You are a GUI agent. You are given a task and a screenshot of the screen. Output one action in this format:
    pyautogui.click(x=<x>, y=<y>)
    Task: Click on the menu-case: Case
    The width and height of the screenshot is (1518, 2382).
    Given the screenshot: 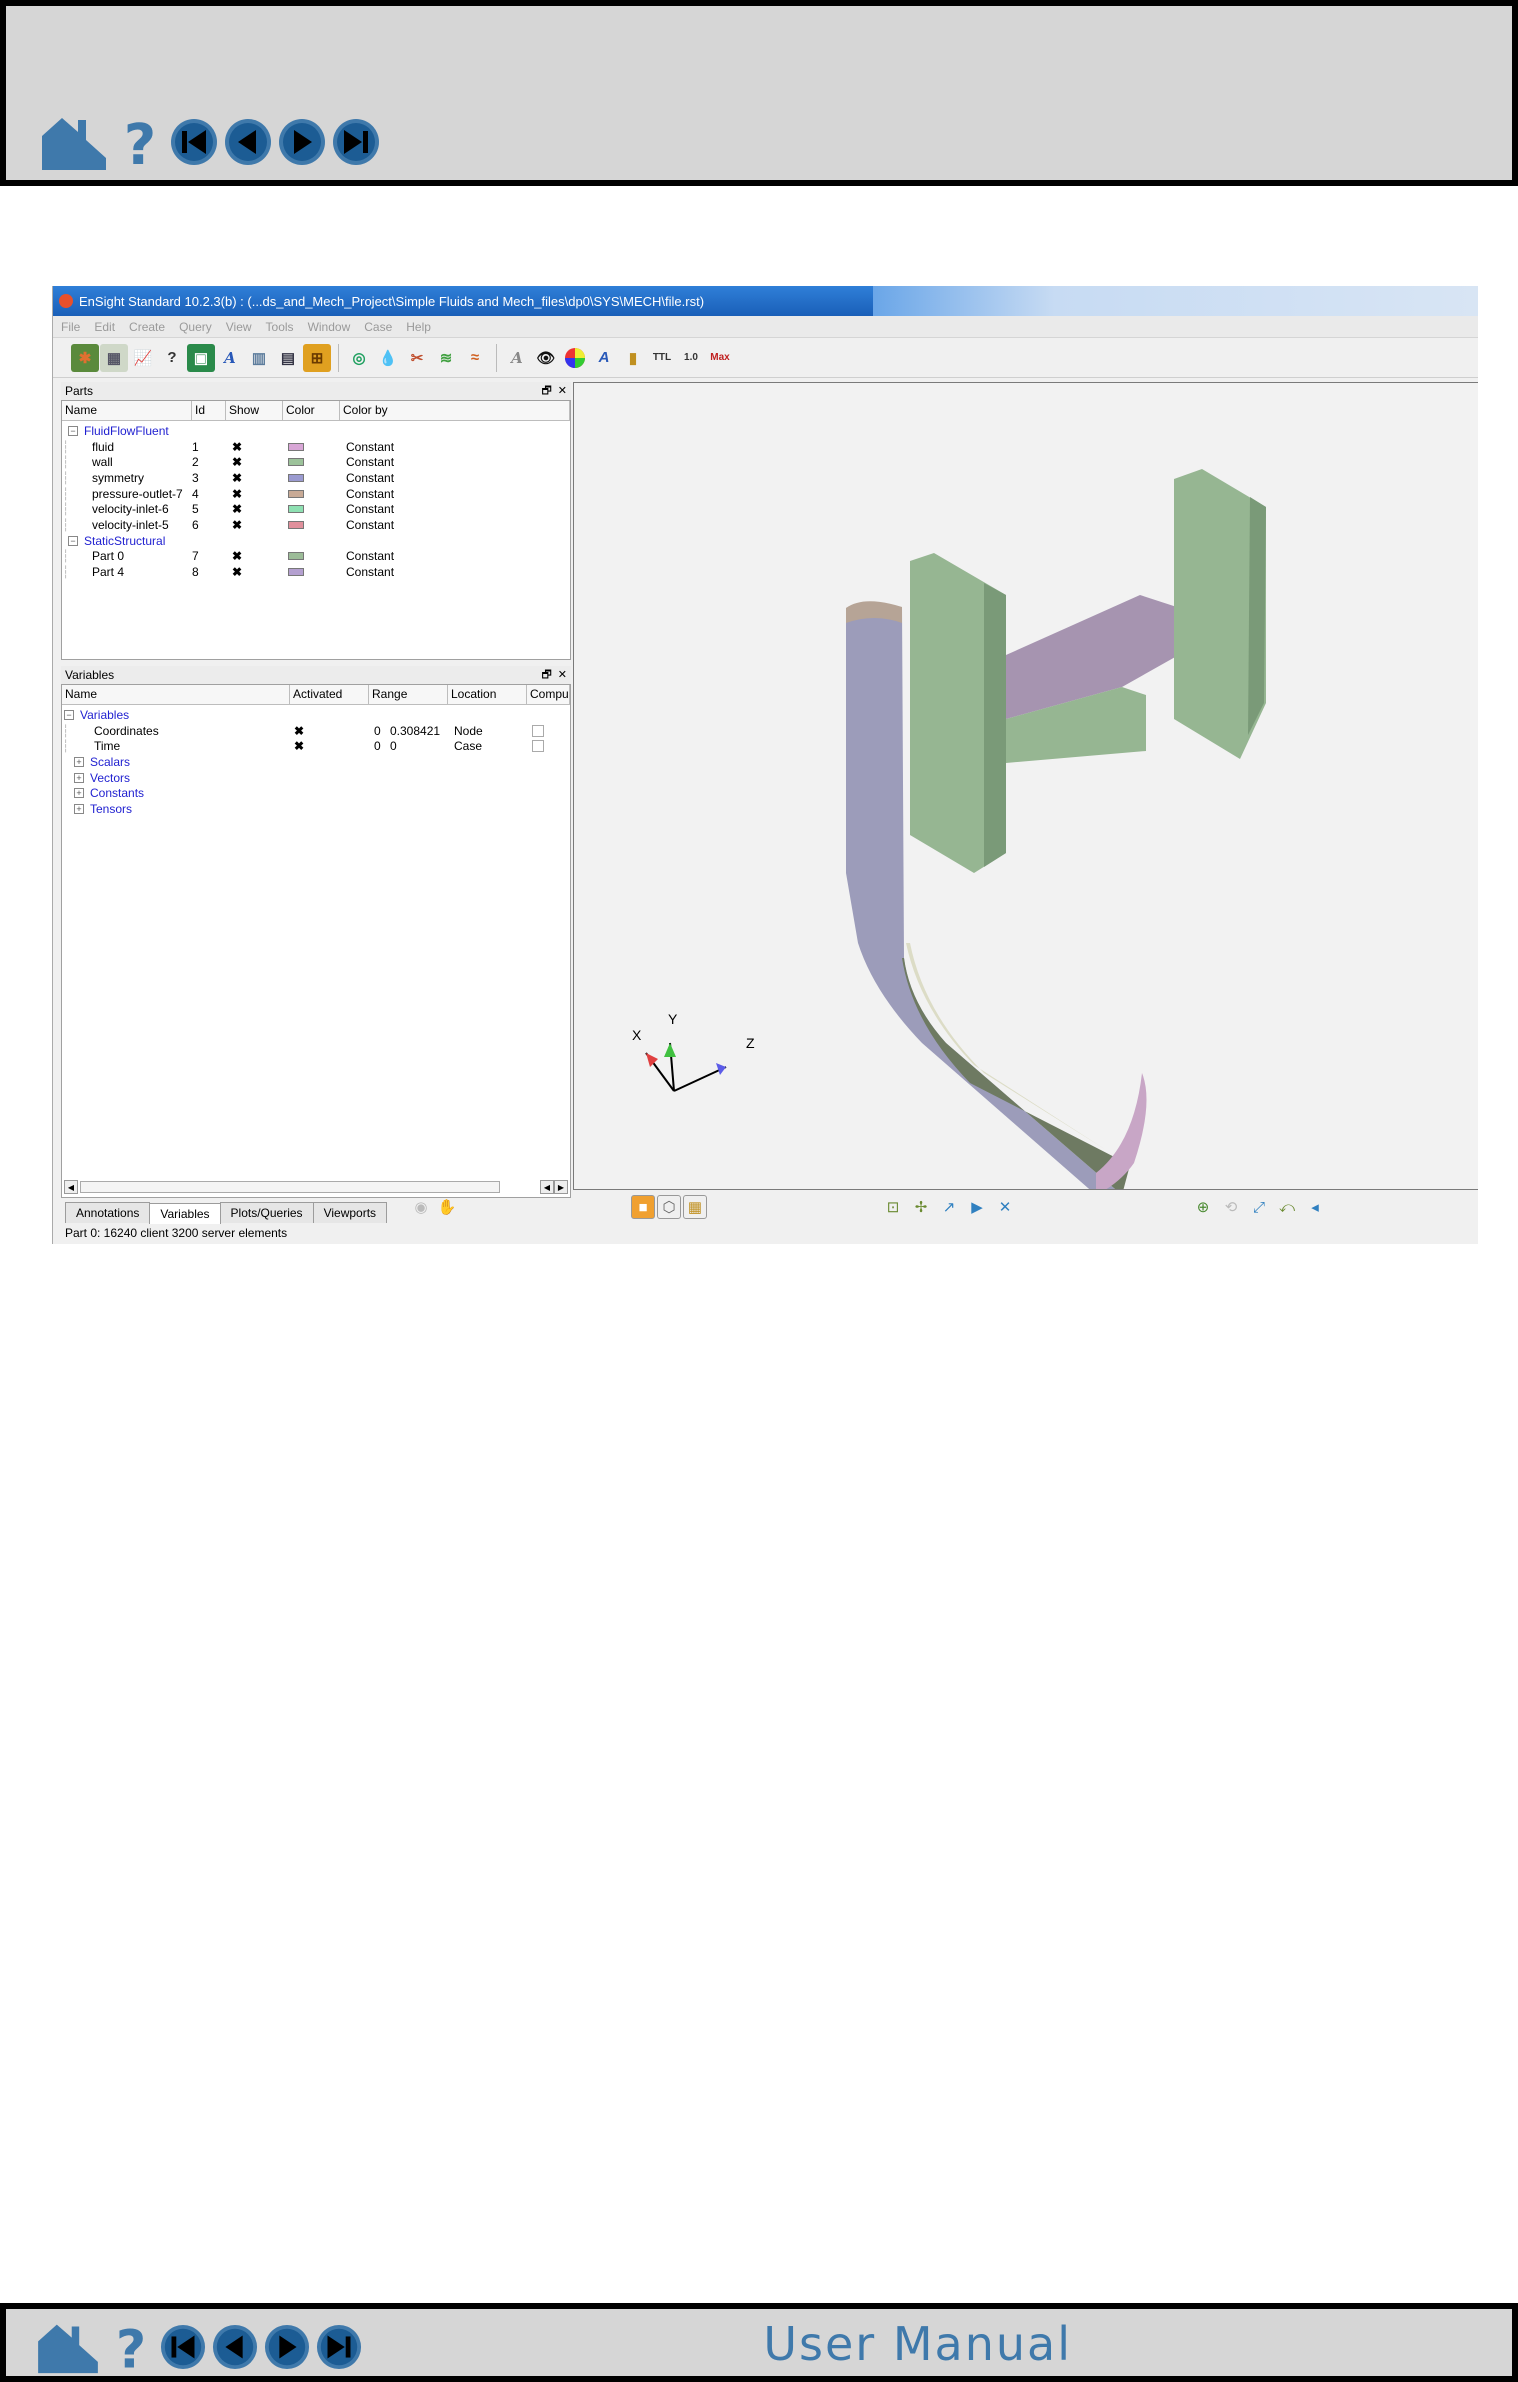 What is the action you would take?
    pyautogui.click(x=378, y=327)
    